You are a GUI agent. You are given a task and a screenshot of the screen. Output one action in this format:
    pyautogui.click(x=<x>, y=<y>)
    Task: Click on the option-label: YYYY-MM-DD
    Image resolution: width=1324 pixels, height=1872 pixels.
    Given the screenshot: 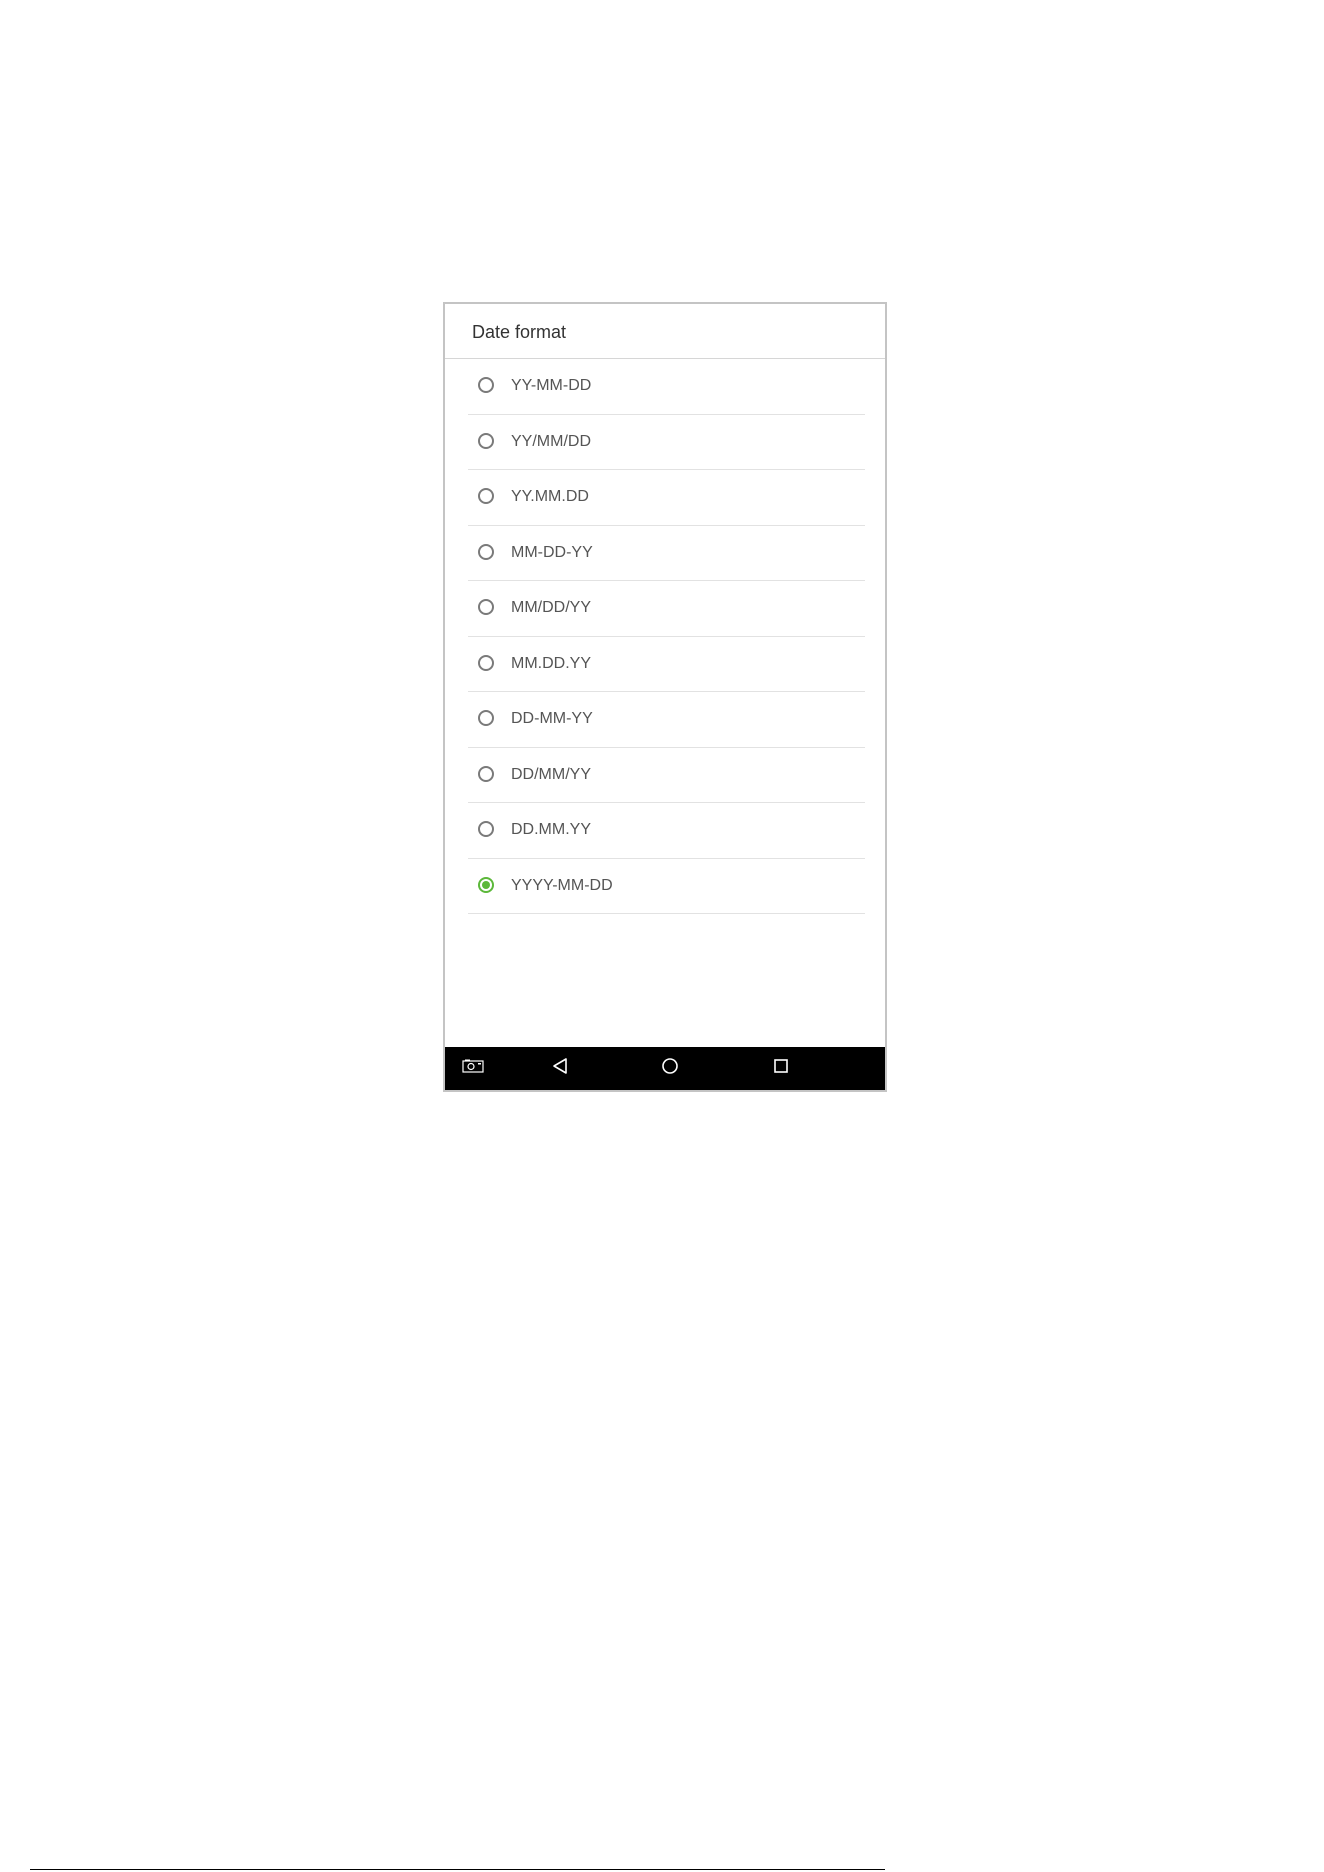 What is the action you would take?
    pyautogui.click(x=562, y=885)
    